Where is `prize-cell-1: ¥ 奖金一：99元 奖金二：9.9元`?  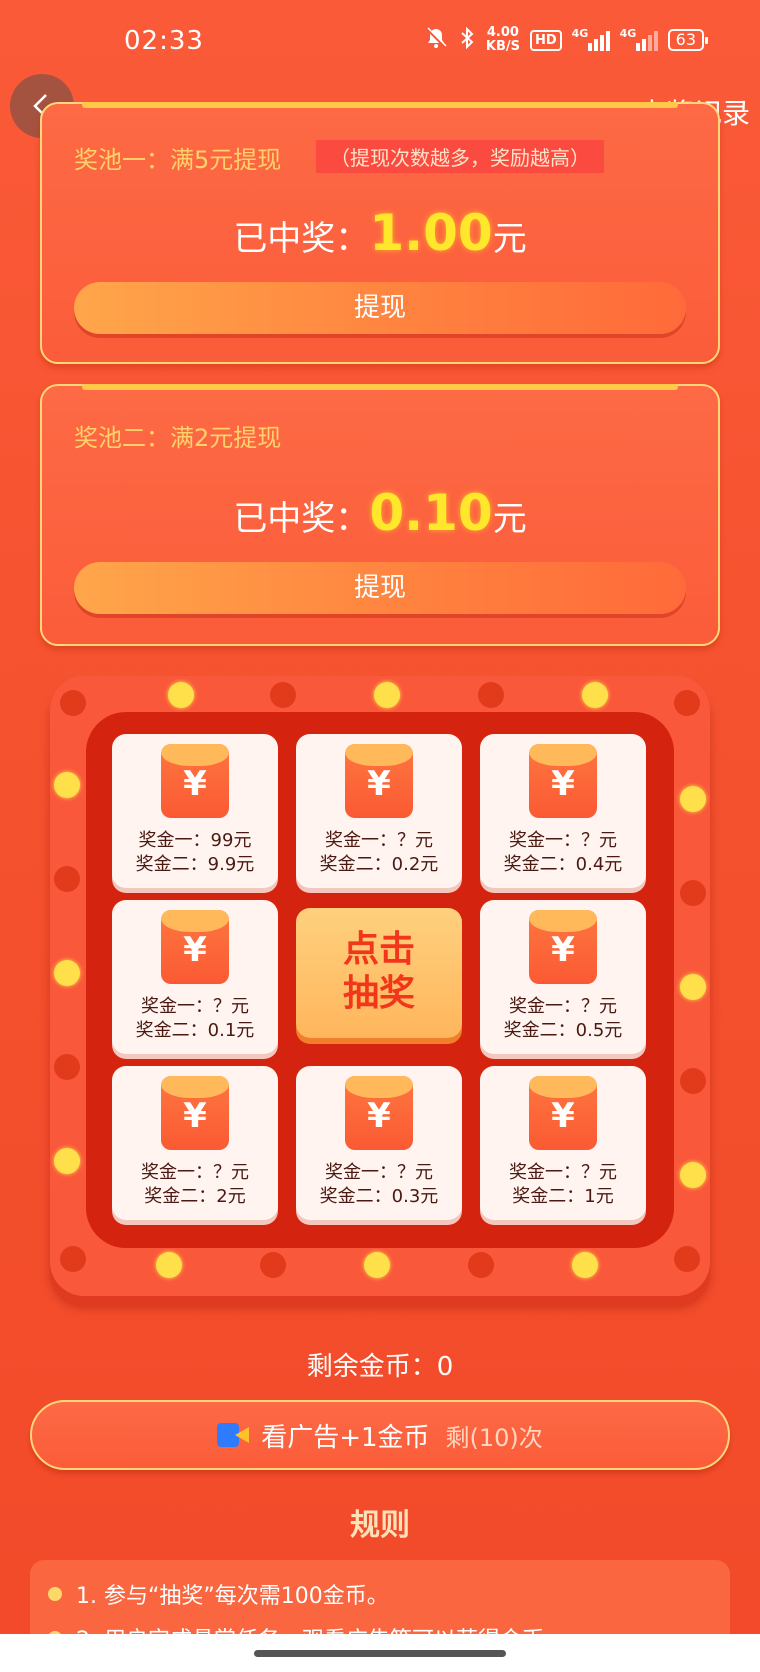 prize-cell-1: ¥ 奖金一：99元 奖金二：9.9元 is located at coordinates (195, 811).